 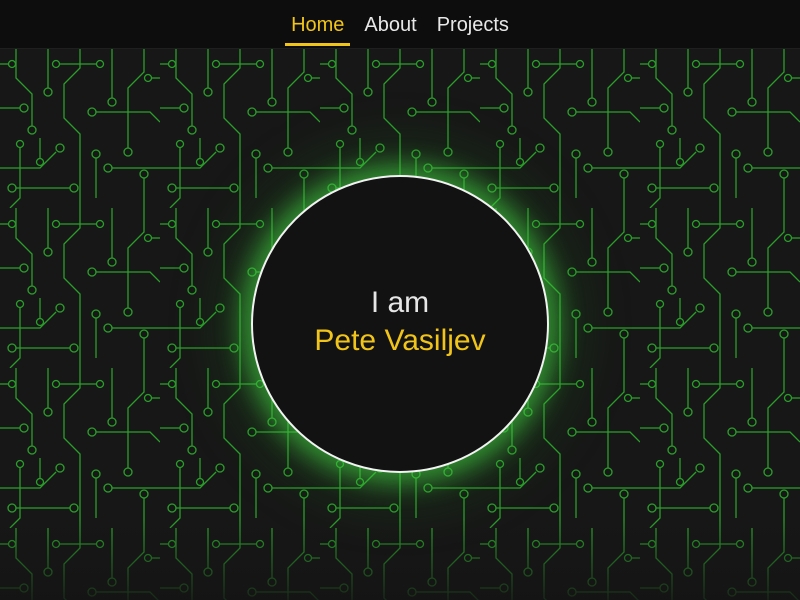 What do you see at coordinates (317, 24) in the screenshot?
I see `nav-link-home: Home` at bounding box center [317, 24].